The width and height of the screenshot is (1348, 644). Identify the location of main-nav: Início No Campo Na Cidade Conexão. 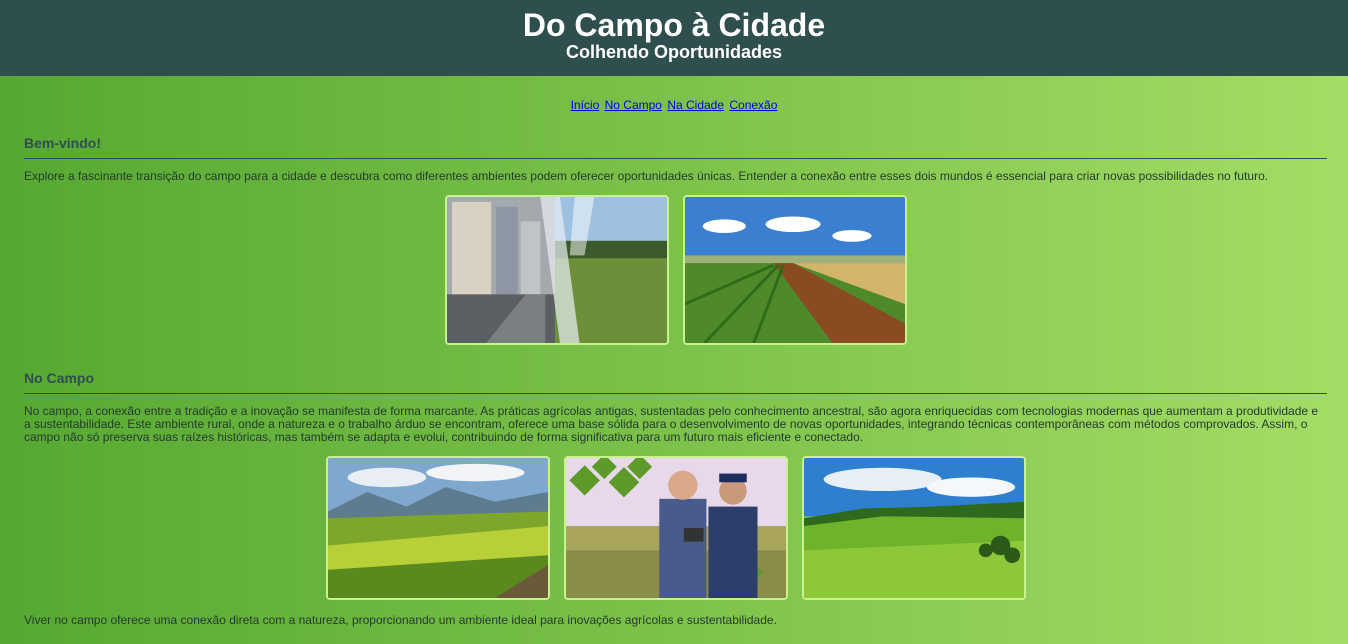
(674, 105).